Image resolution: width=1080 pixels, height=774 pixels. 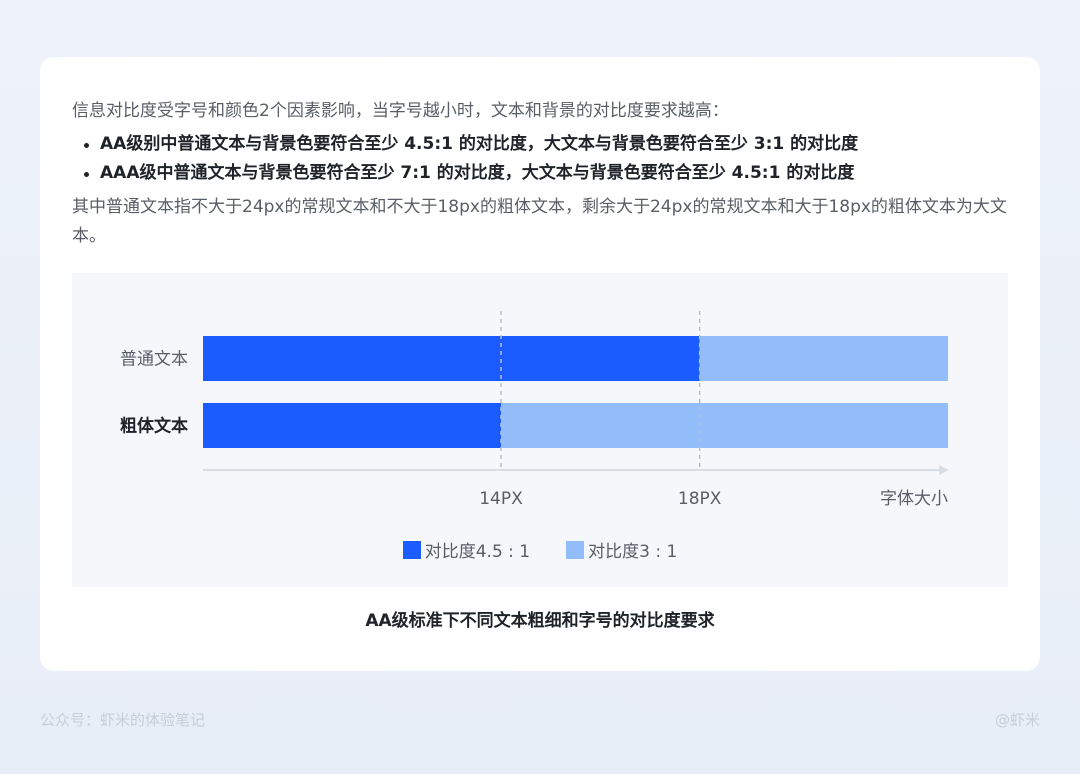 What do you see at coordinates (700, 499) in the screenshot?
I see `threshold-label-18: 18PX` at bounding box center [700, 499].